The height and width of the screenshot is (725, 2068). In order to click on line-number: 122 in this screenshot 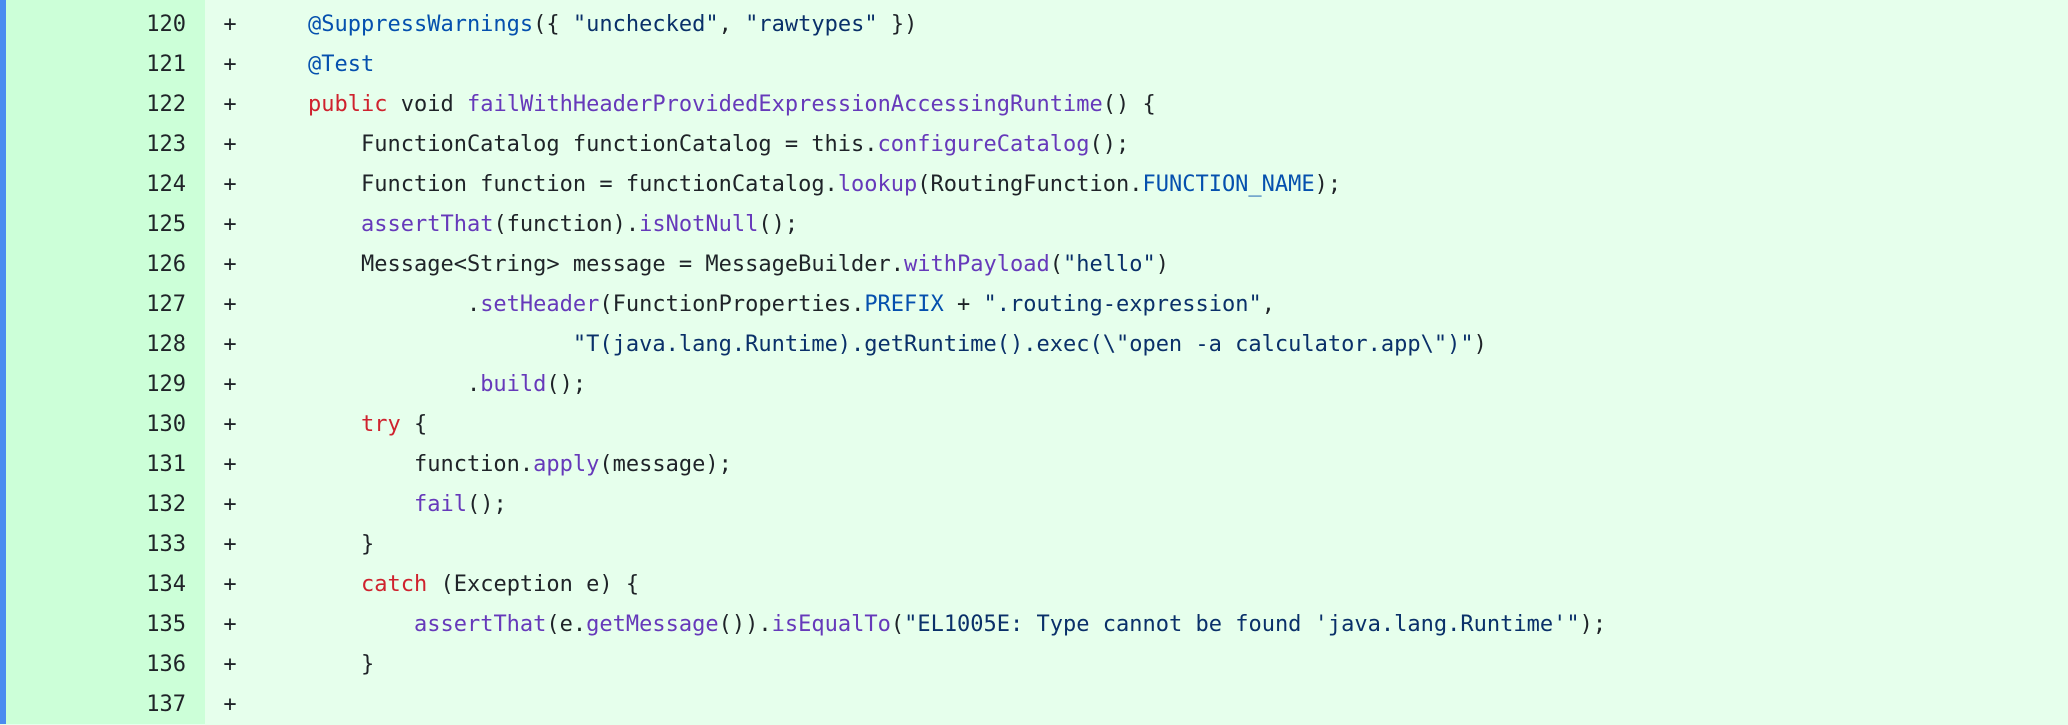, I will do `click(96, 105)`.